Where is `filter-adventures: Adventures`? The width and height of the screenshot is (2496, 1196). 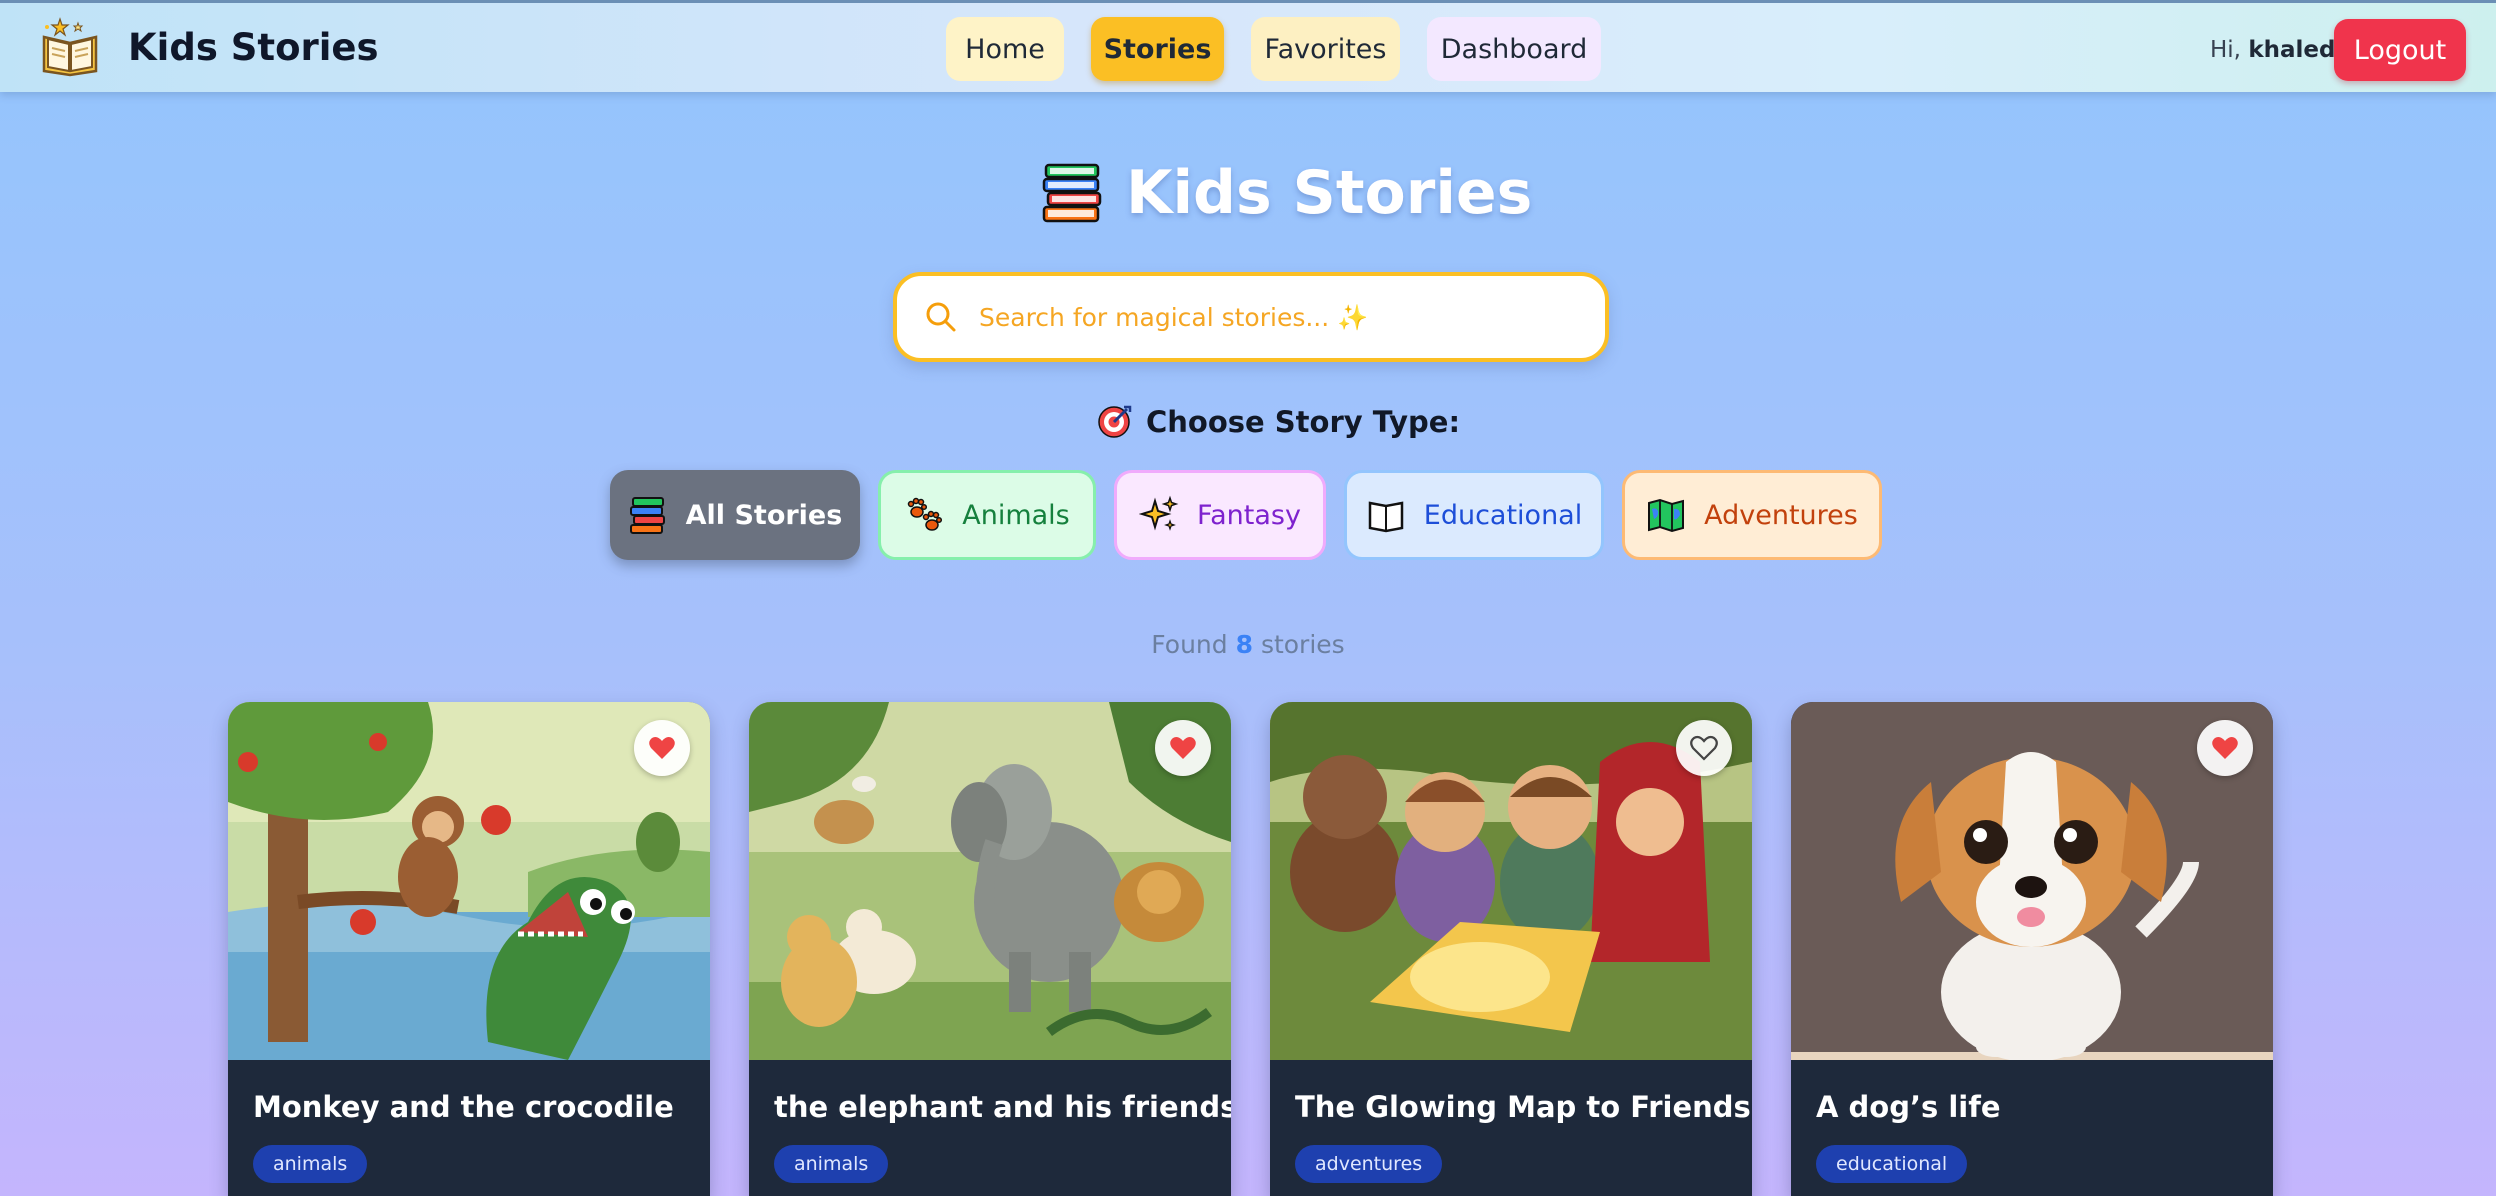
filter-adventures: Adventures is located at coordinates (1752, 515).